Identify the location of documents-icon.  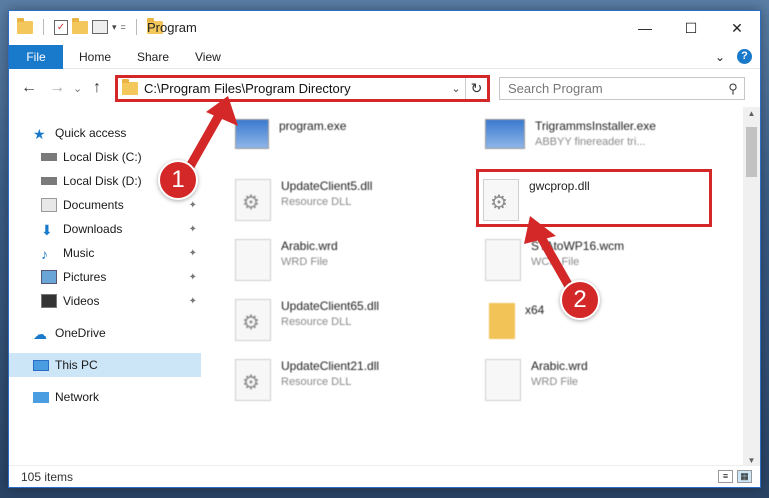
(49, 205).